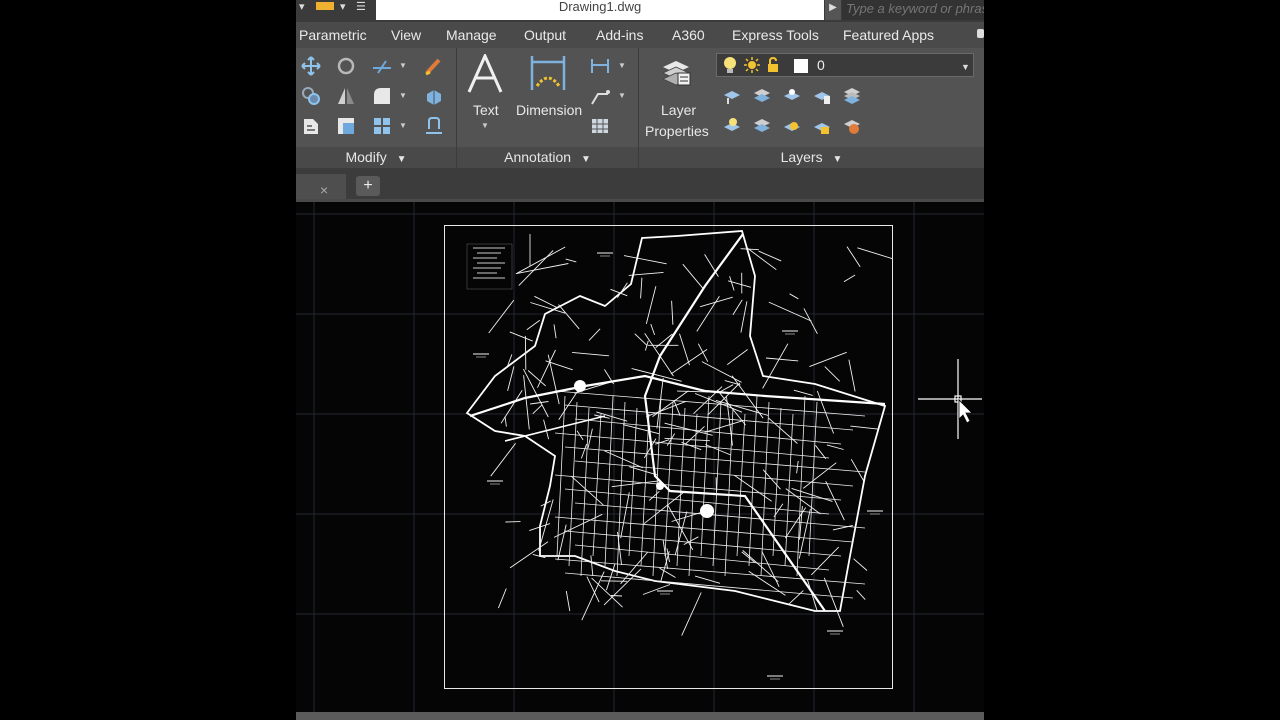 Image resolution: width=1280 pixels, height=720 pixels. Describe the element at coordinates (600, 126) in the screenshot. I see `table-icon` at that location.